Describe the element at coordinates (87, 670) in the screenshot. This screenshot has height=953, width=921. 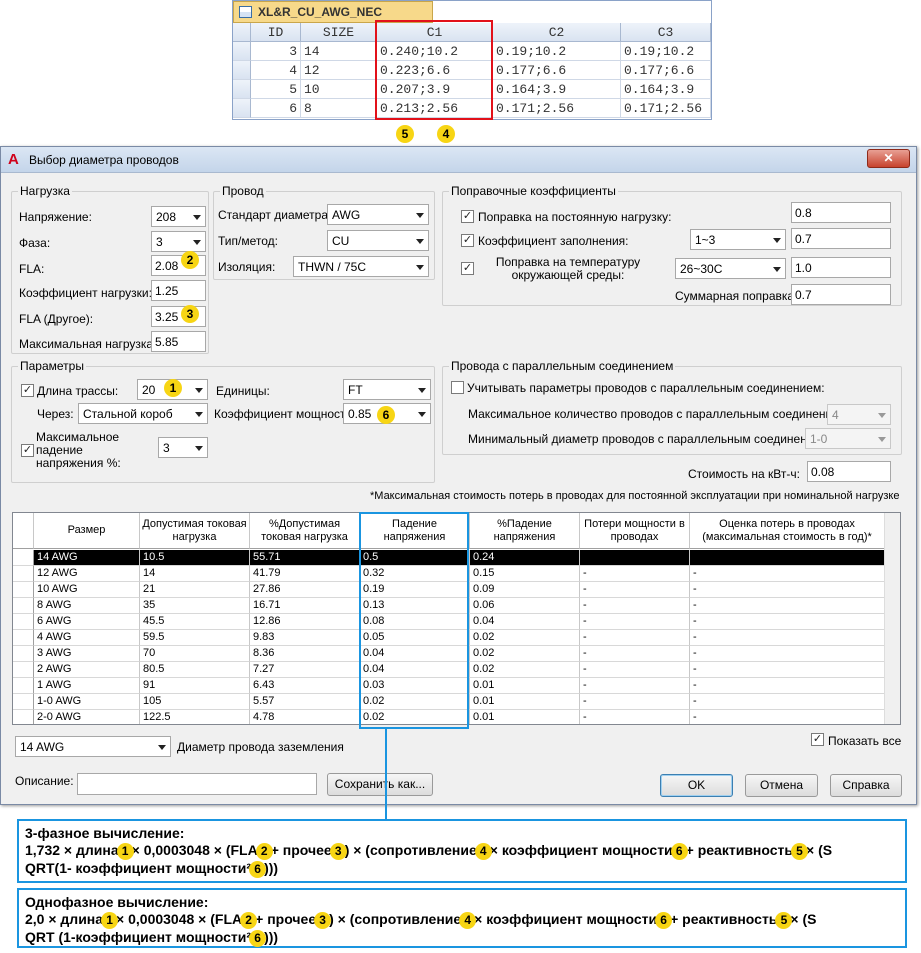
I see `grid-cell: 2 AWG` at that location.